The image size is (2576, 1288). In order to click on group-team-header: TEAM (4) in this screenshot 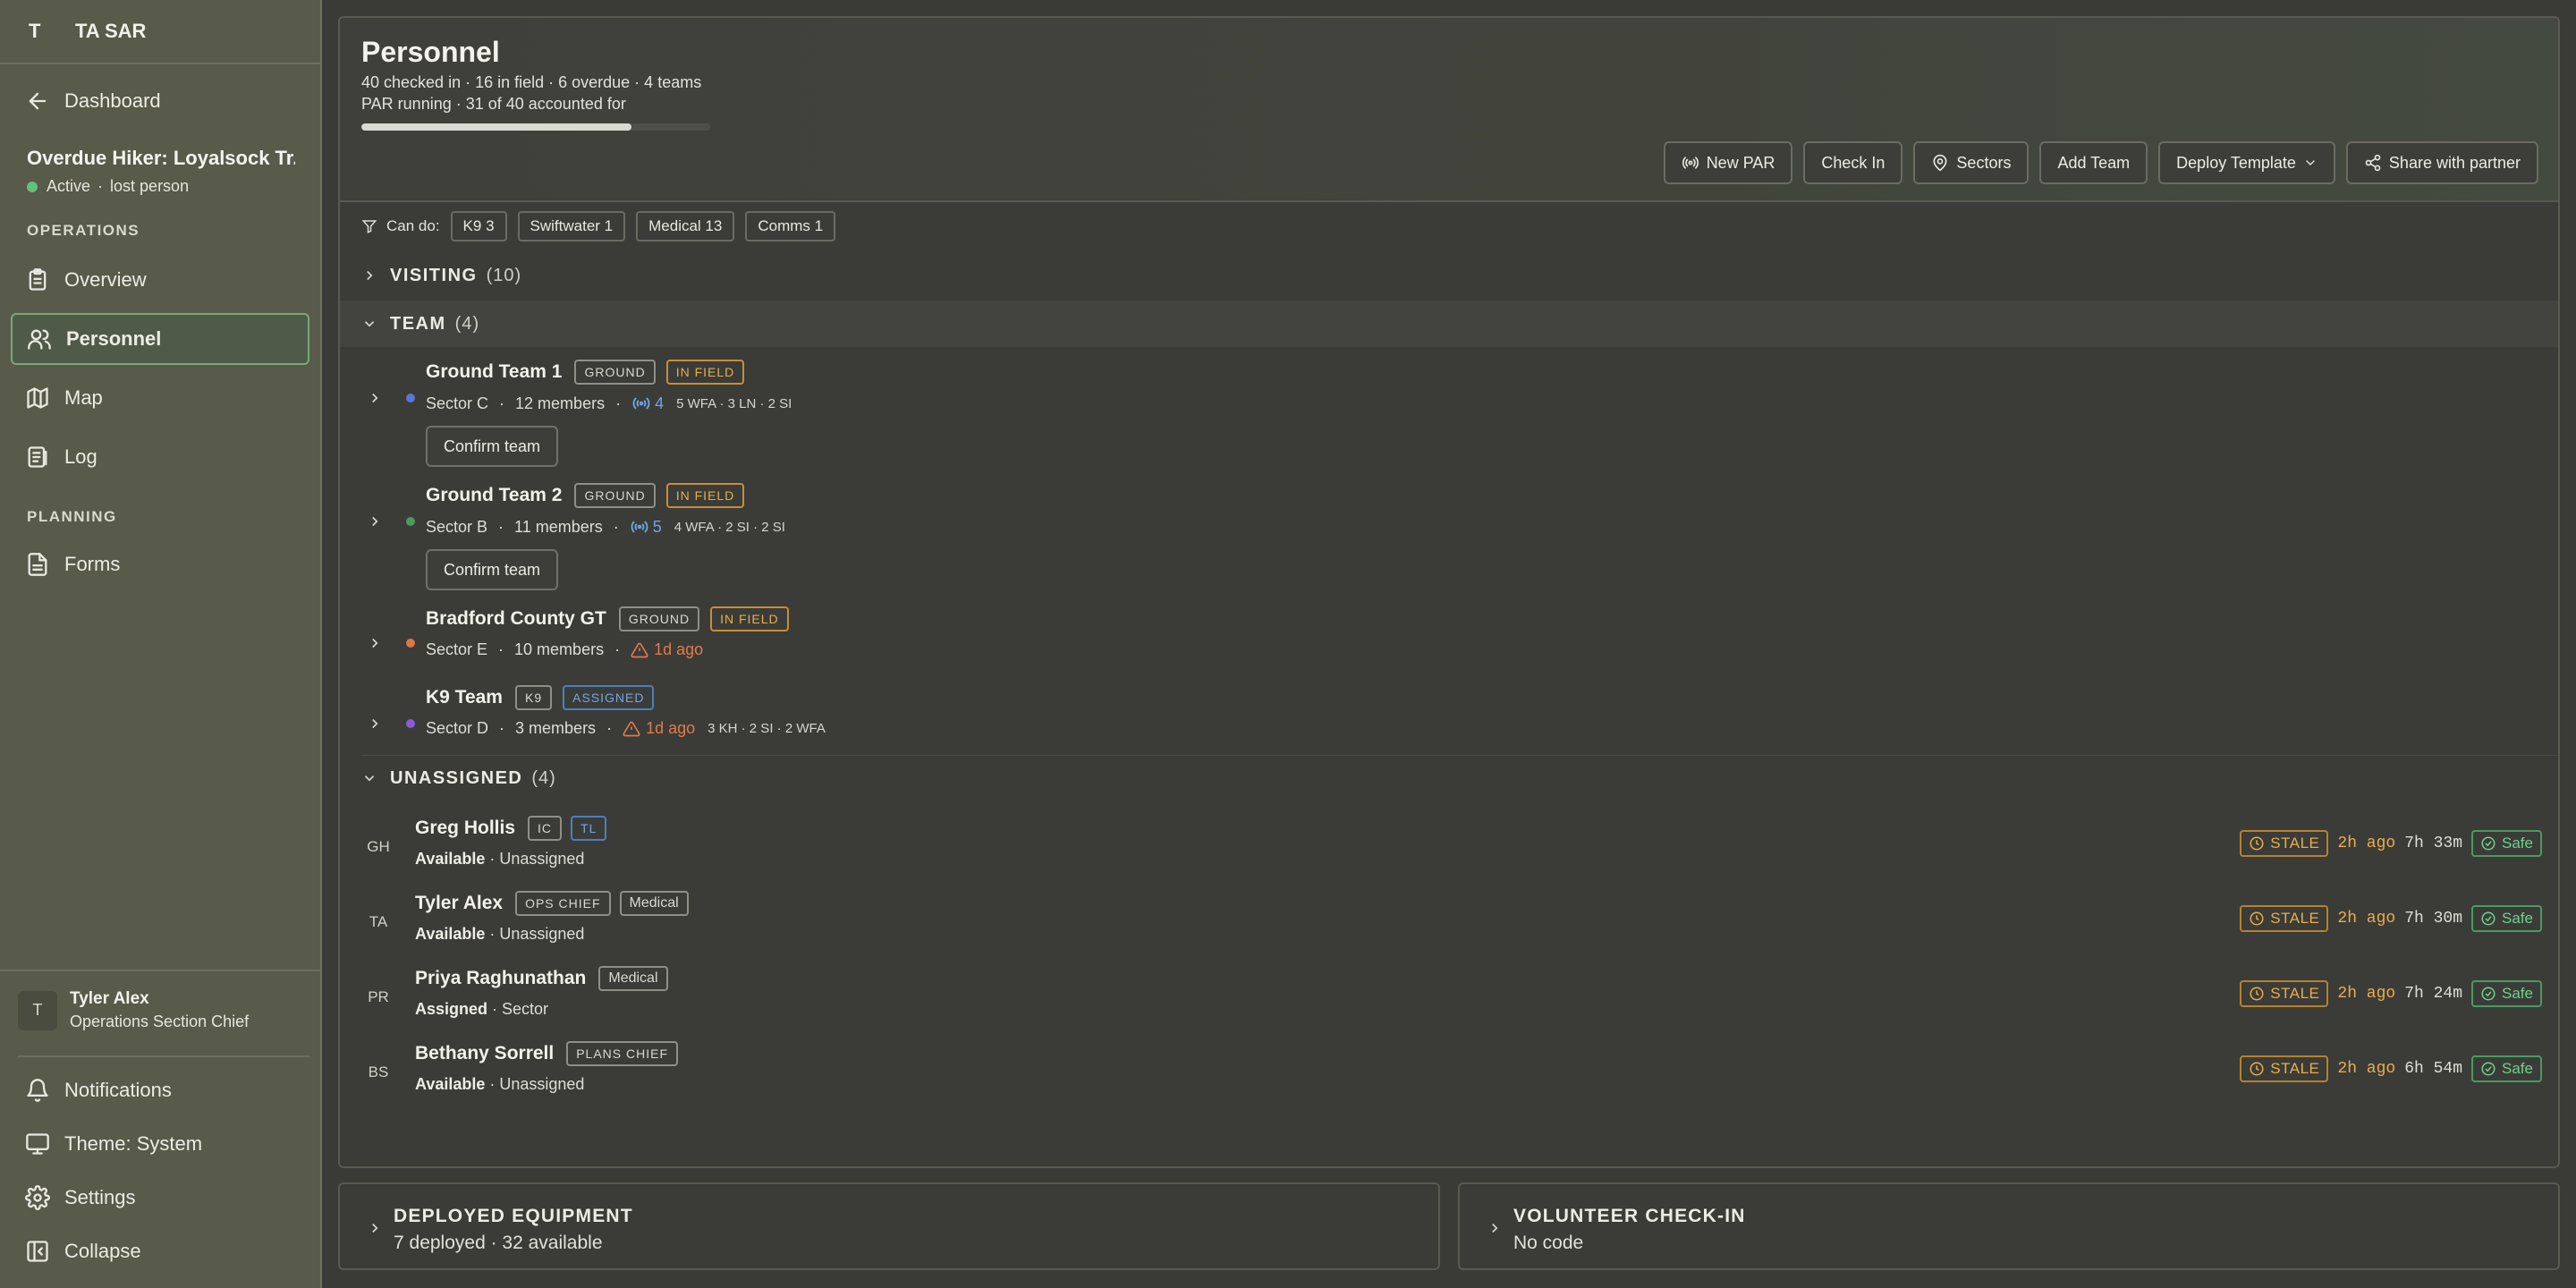, I will do `click(1449, 324)`.